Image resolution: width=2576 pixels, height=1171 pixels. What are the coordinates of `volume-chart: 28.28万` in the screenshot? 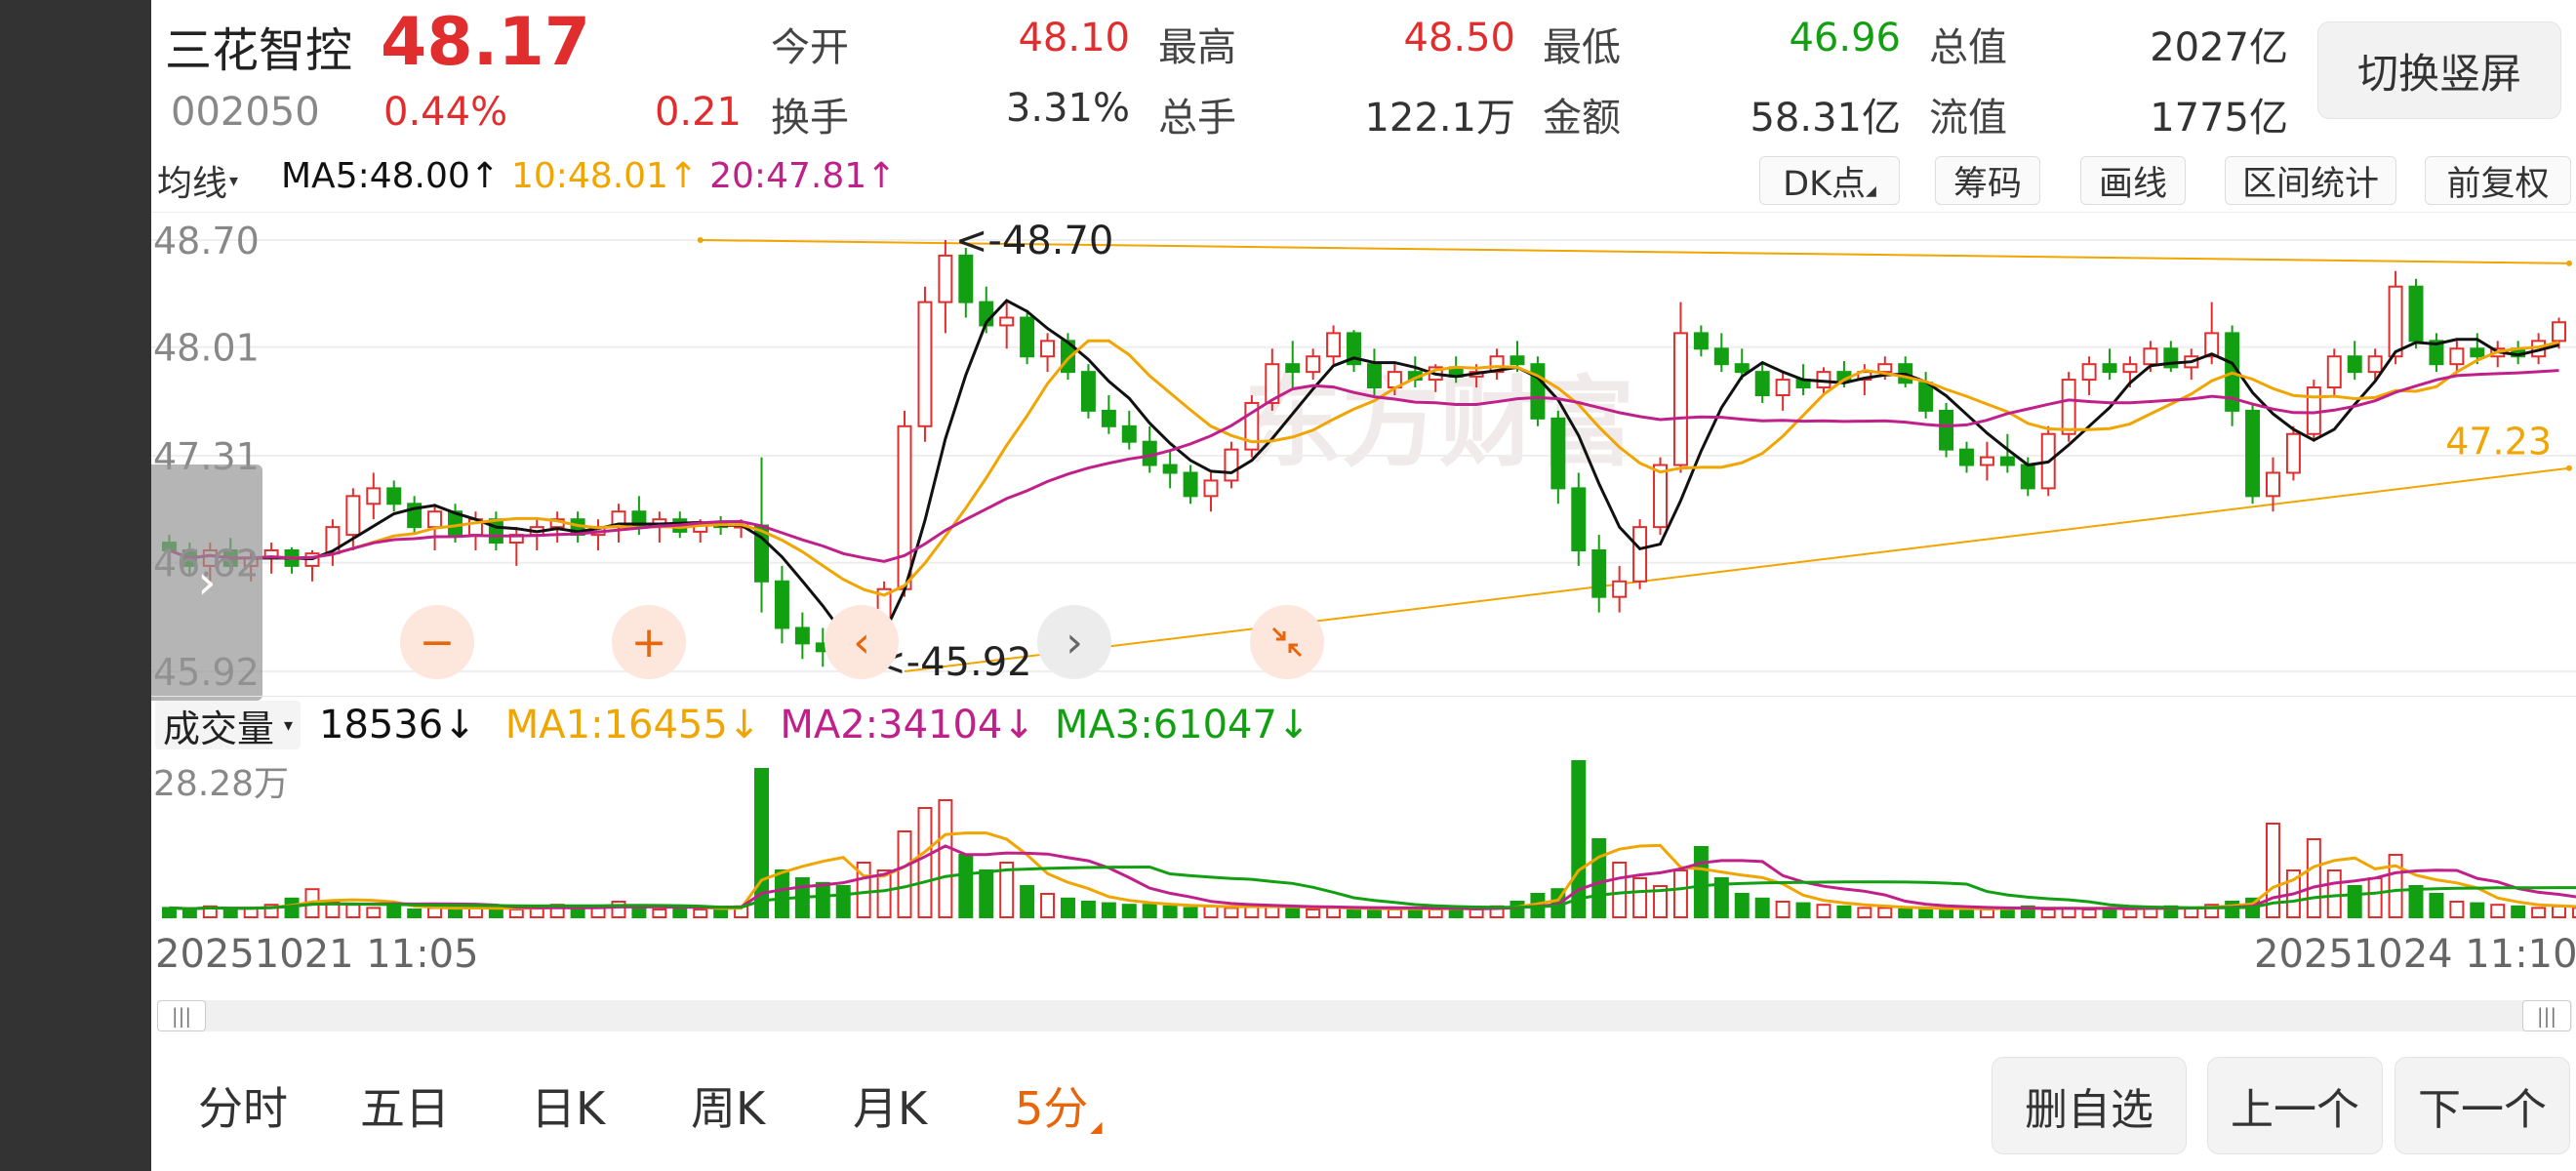 It's located at (1363, 838).